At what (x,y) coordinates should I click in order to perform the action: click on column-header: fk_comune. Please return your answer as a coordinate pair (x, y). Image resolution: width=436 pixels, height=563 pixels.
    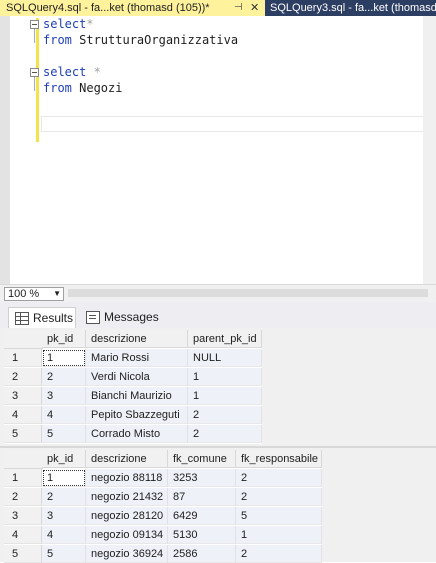
    Looking at the image, I should click on (202, 459).